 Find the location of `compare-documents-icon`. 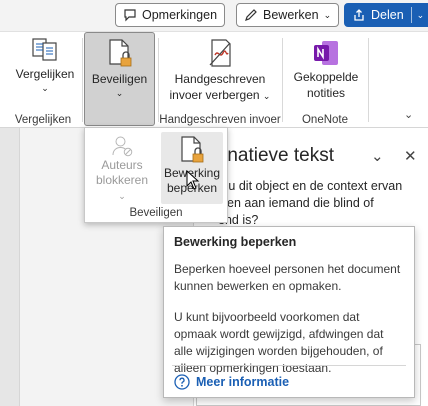

compare-documents-icon is located at coordinates (44, 49).